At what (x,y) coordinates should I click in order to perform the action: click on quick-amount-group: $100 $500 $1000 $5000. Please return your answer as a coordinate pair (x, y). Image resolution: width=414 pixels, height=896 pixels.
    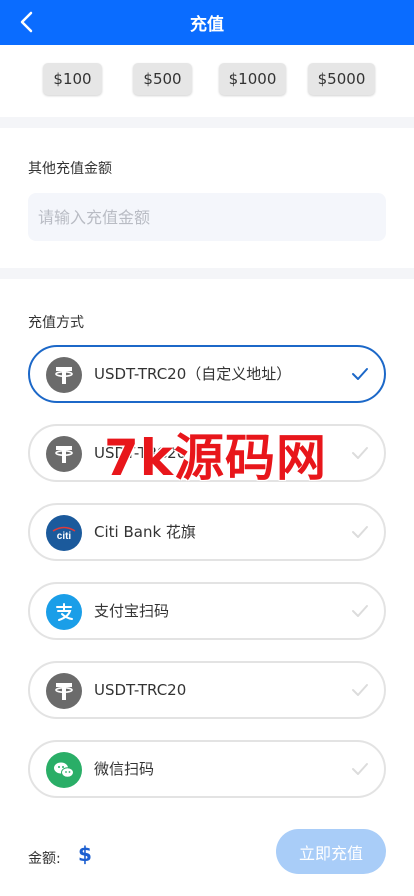
    Looking at the image, I should click on (207, 81).